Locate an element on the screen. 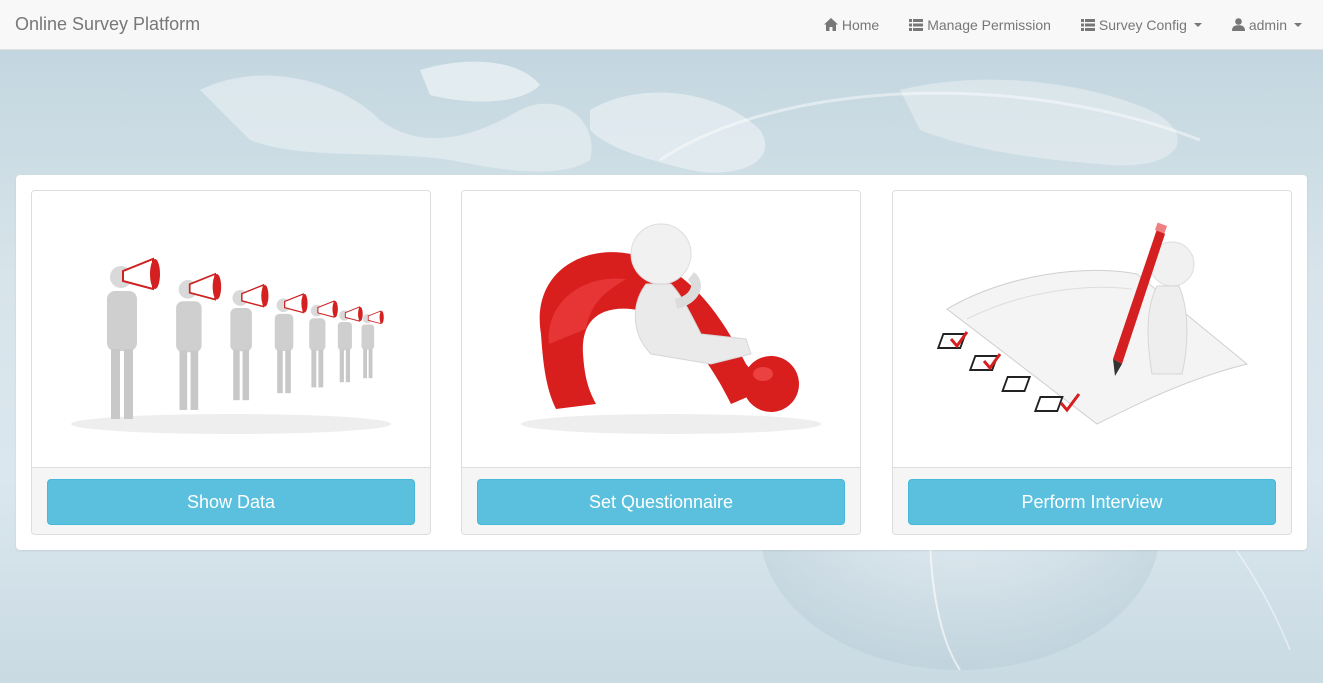 Image resolution: width=1323 pixels, height=683 pixels. home-icon is located at coordinates (830, 24).